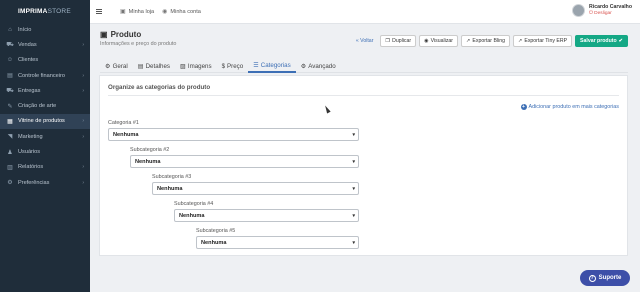  I want to click on brand-light: STORE, so click(59, 11).